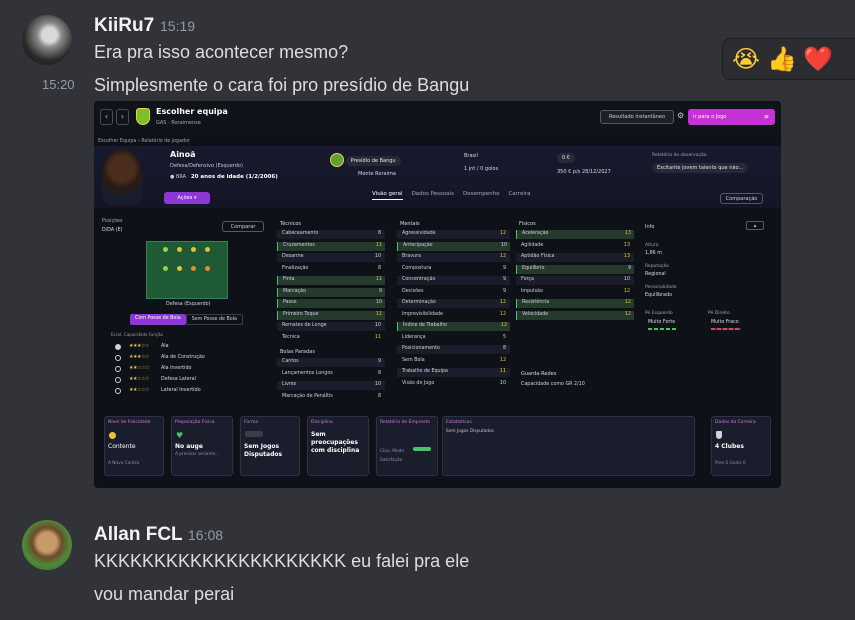 This screenshot has height=620, width=855. Describe the element at coordinates (453, 303) in the screenshot. I see `attribute-row: Determinação 12` at that location.